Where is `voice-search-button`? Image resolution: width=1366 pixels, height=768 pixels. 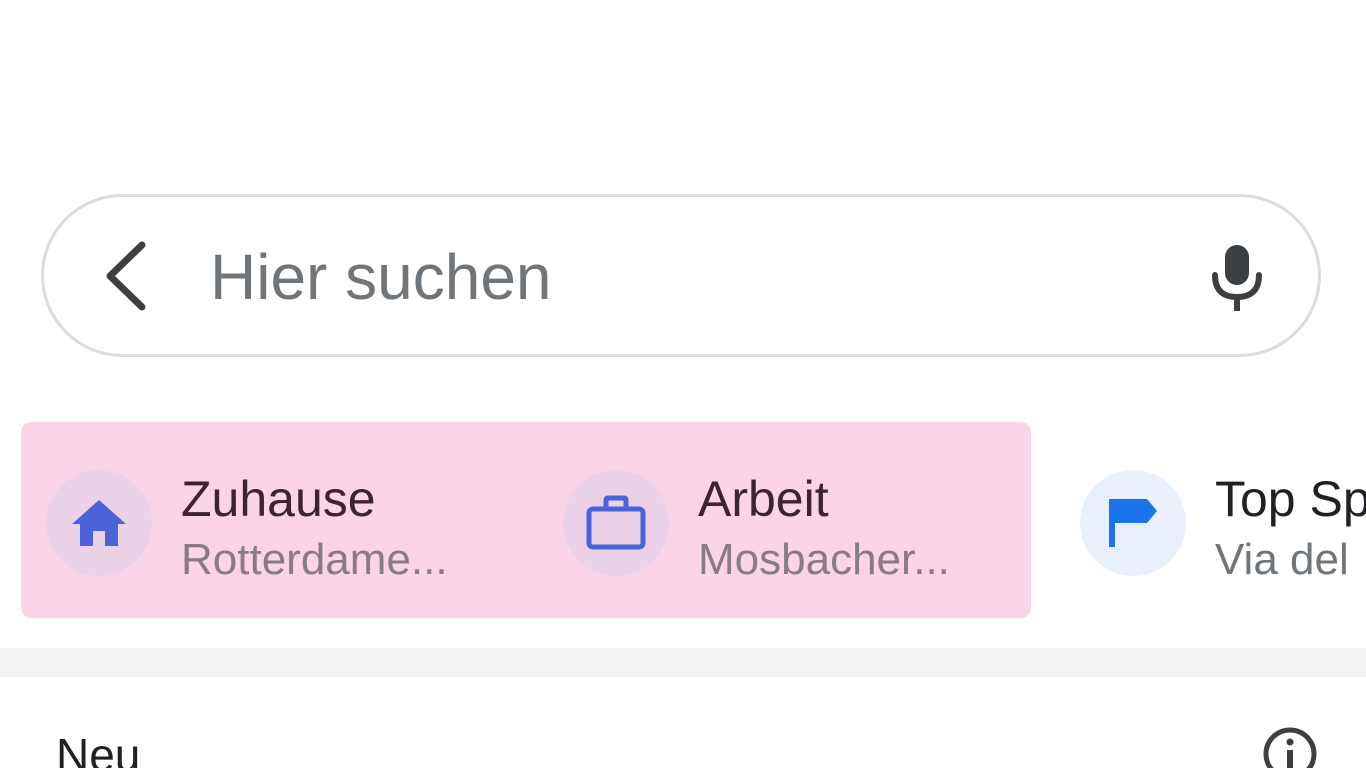
voice-search-button is located at coordinates (1237, 278).